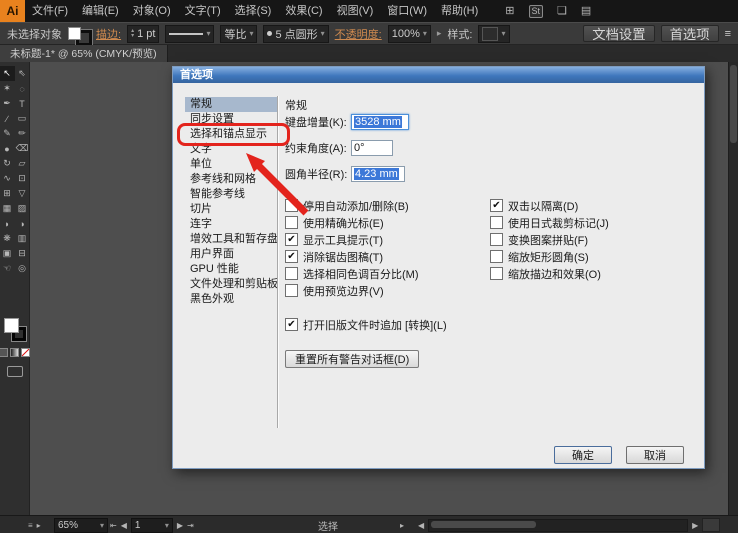  I want to click on magic-wand-tool: ✶, so click(7, 88).